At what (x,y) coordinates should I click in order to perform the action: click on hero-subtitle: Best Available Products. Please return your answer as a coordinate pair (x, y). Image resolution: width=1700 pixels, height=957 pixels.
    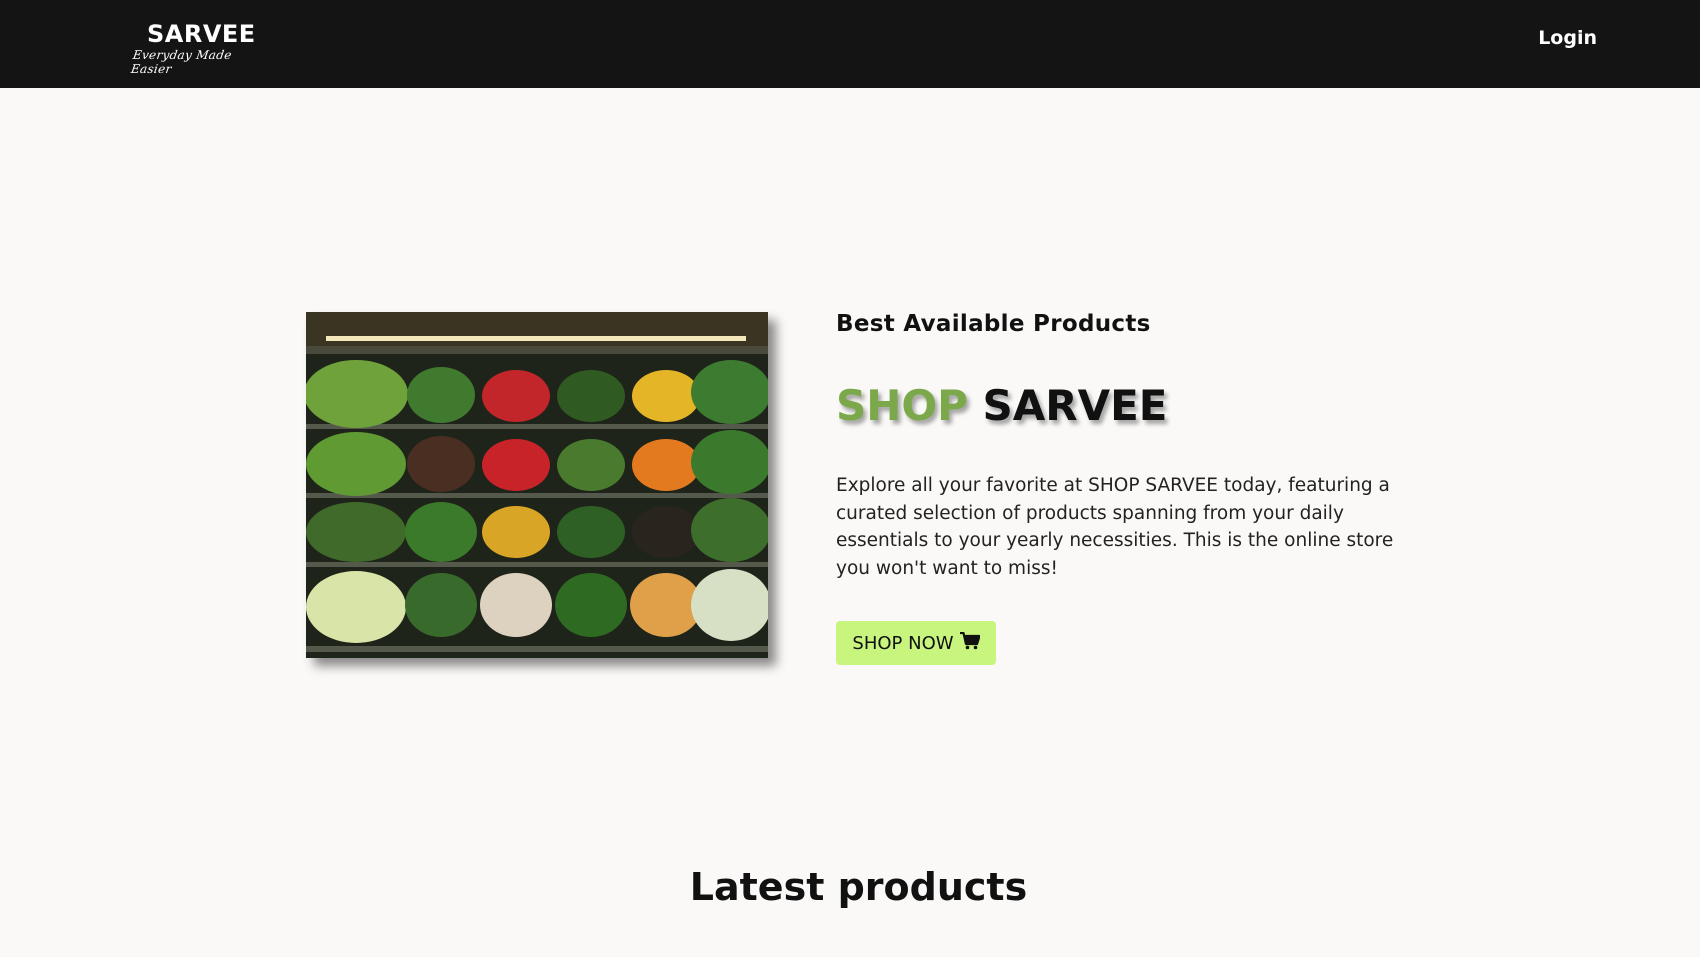
    Looking at the image, I should click on (993, 324).